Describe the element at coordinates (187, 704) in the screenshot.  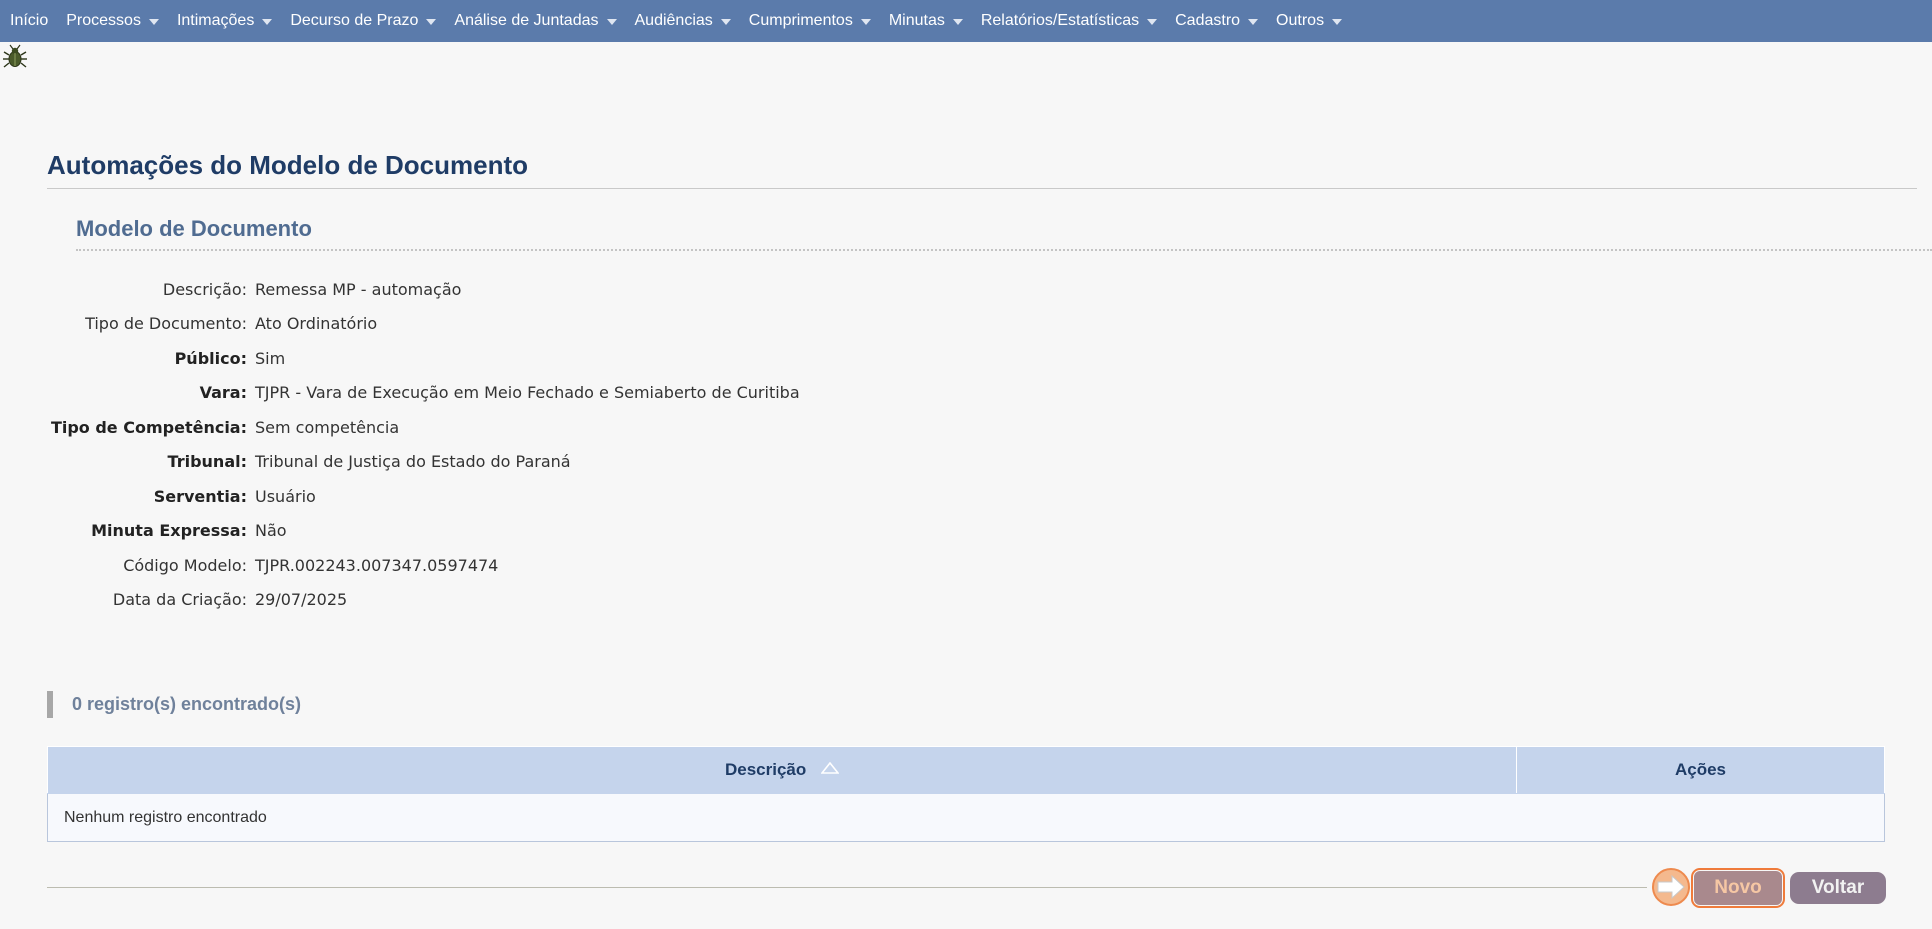
I see `result-count: 0 registro(s) encontrado(s)` at that location.